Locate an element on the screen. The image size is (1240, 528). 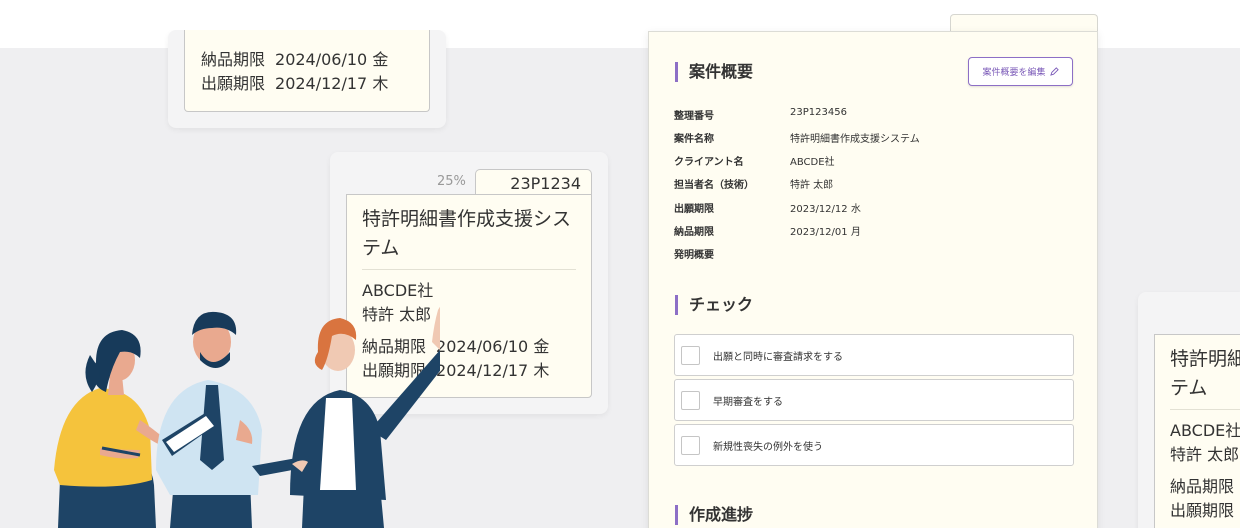
person-woman-blazer is located at coordinates (346, 417).